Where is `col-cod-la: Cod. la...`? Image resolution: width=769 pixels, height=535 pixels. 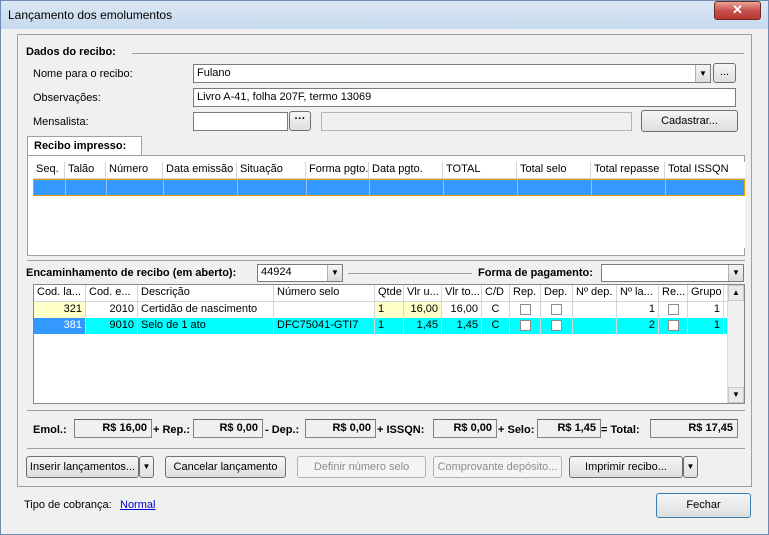 col-cod-la: Cod. la... is located at coordinates (60, 293).